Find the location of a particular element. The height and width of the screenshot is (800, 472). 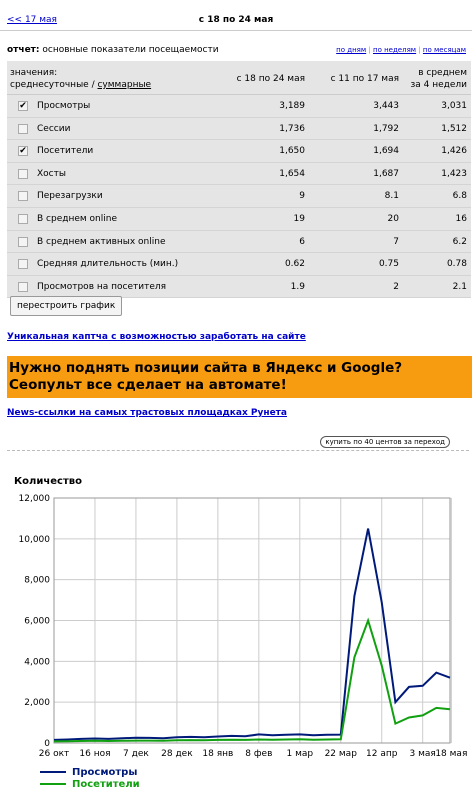

buy-link-button: купить по 40 центов за переход is located at coordinates (385, 442).